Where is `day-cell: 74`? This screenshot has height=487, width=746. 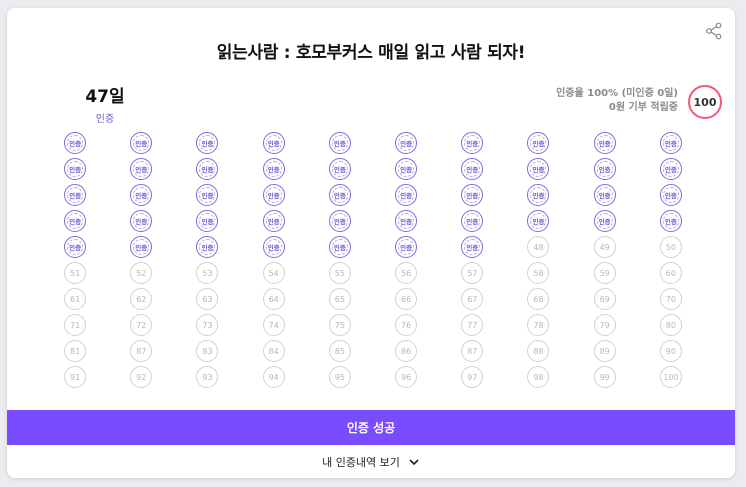 day-cell: 74 is located at coordinates (274, 325).